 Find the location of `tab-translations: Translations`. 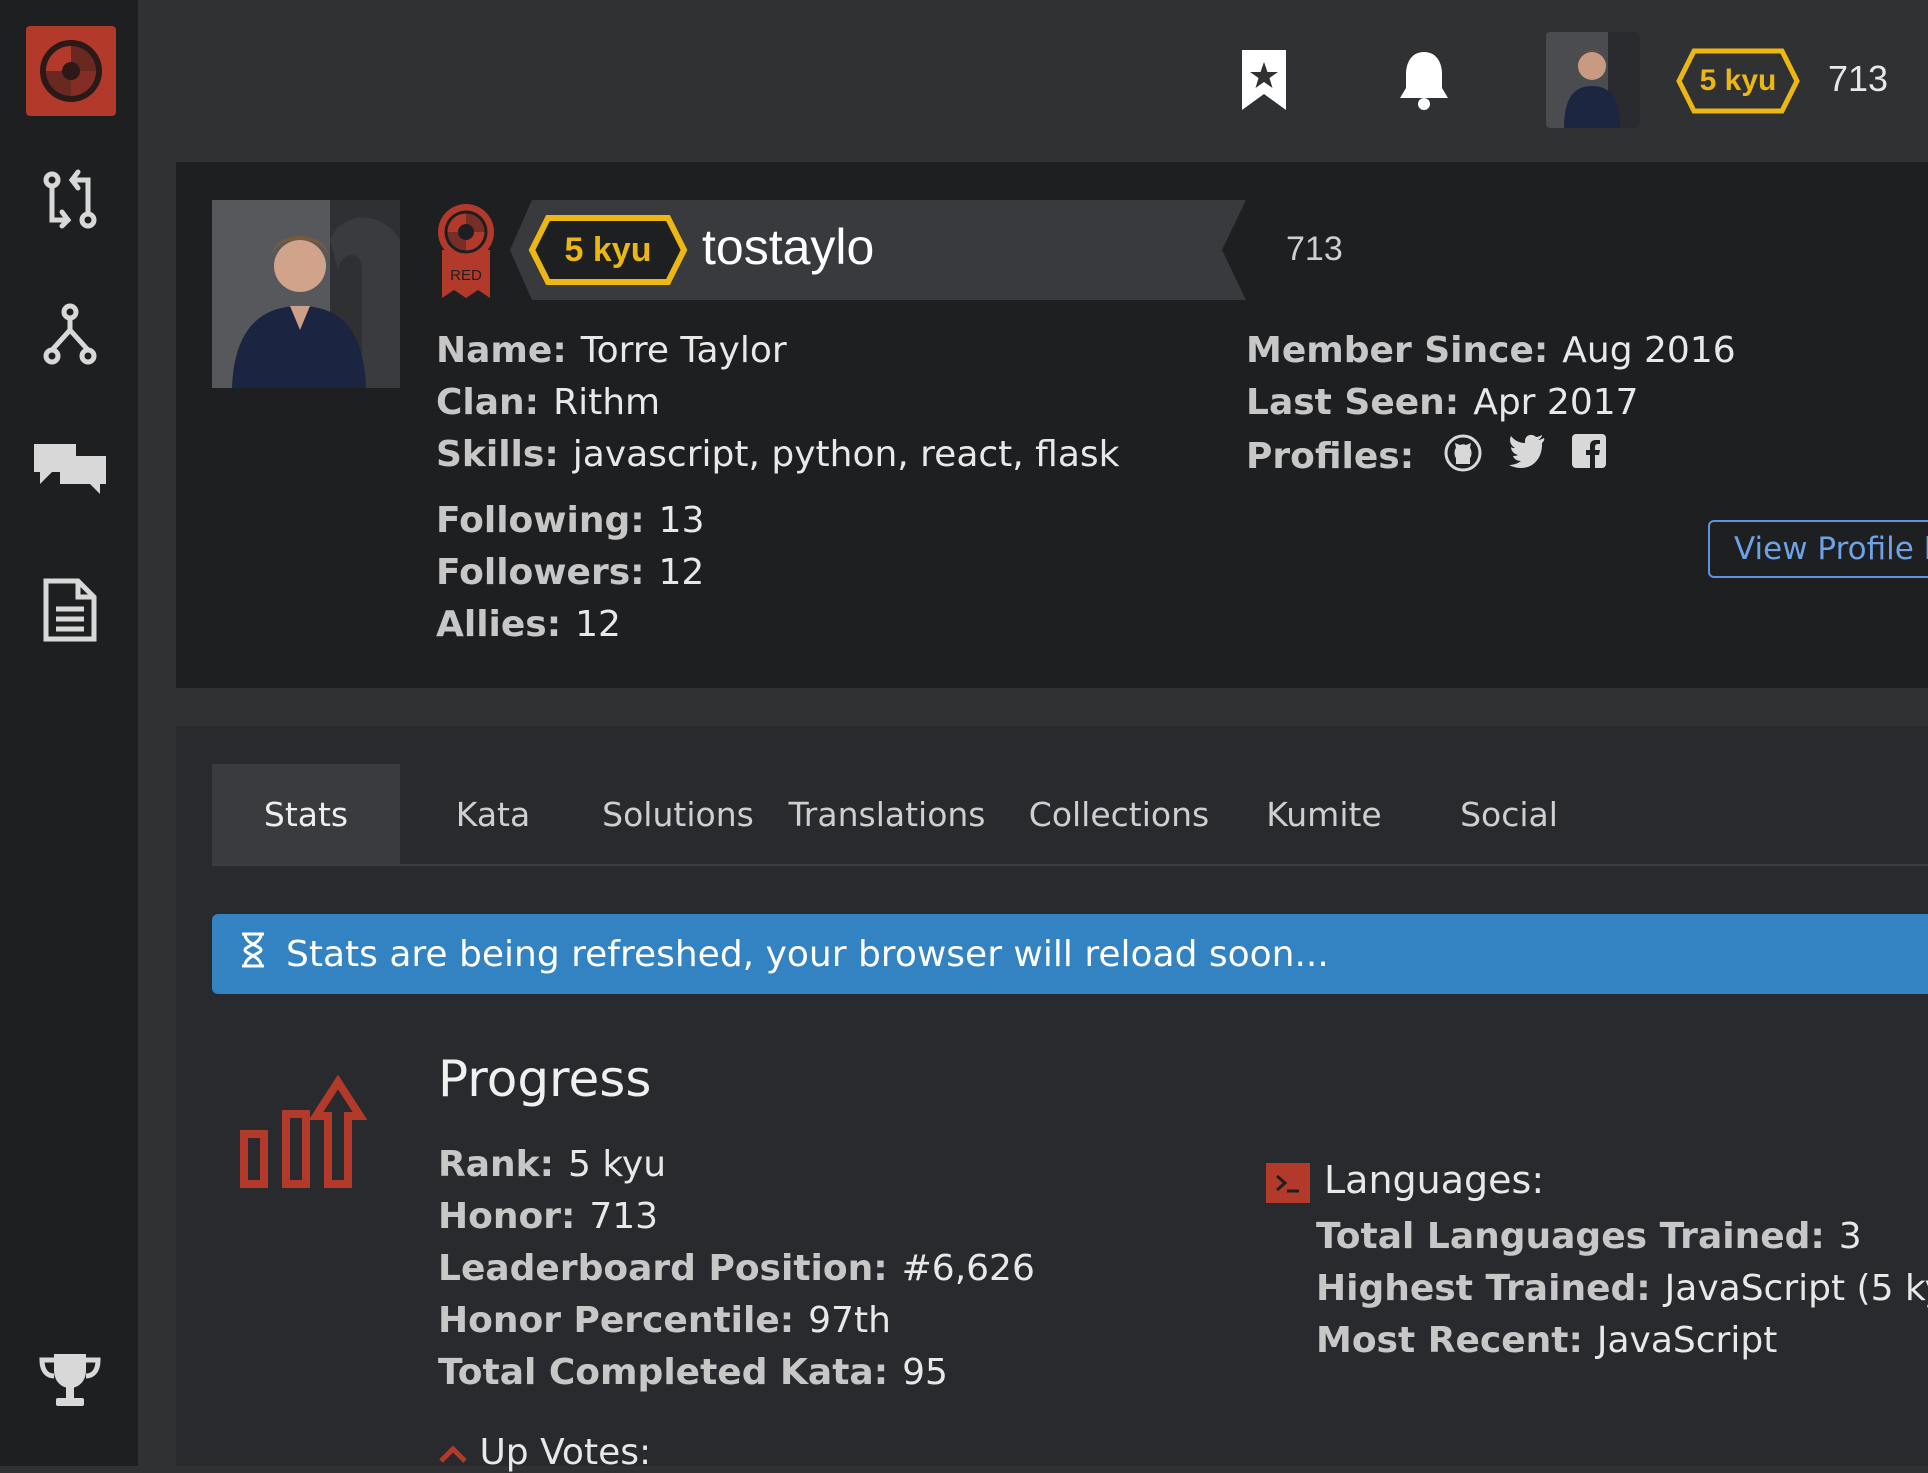

tab-translations: Translations is located at coordinates (887, 814).